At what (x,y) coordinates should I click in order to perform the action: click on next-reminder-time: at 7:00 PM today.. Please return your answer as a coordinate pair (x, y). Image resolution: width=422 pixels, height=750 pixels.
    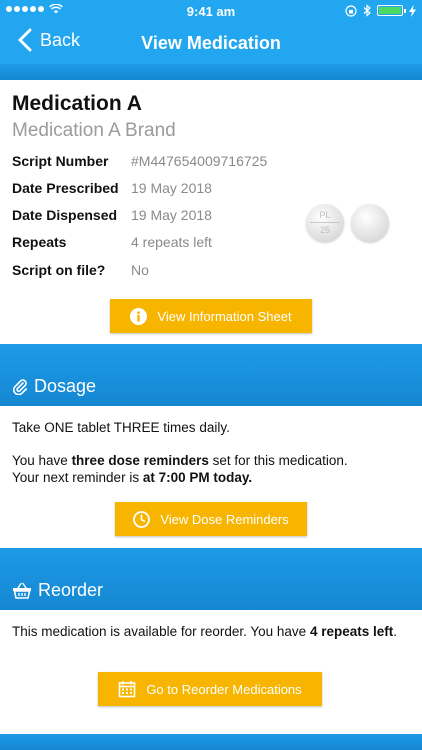
    Looking at the image, I should click on (197, 477).